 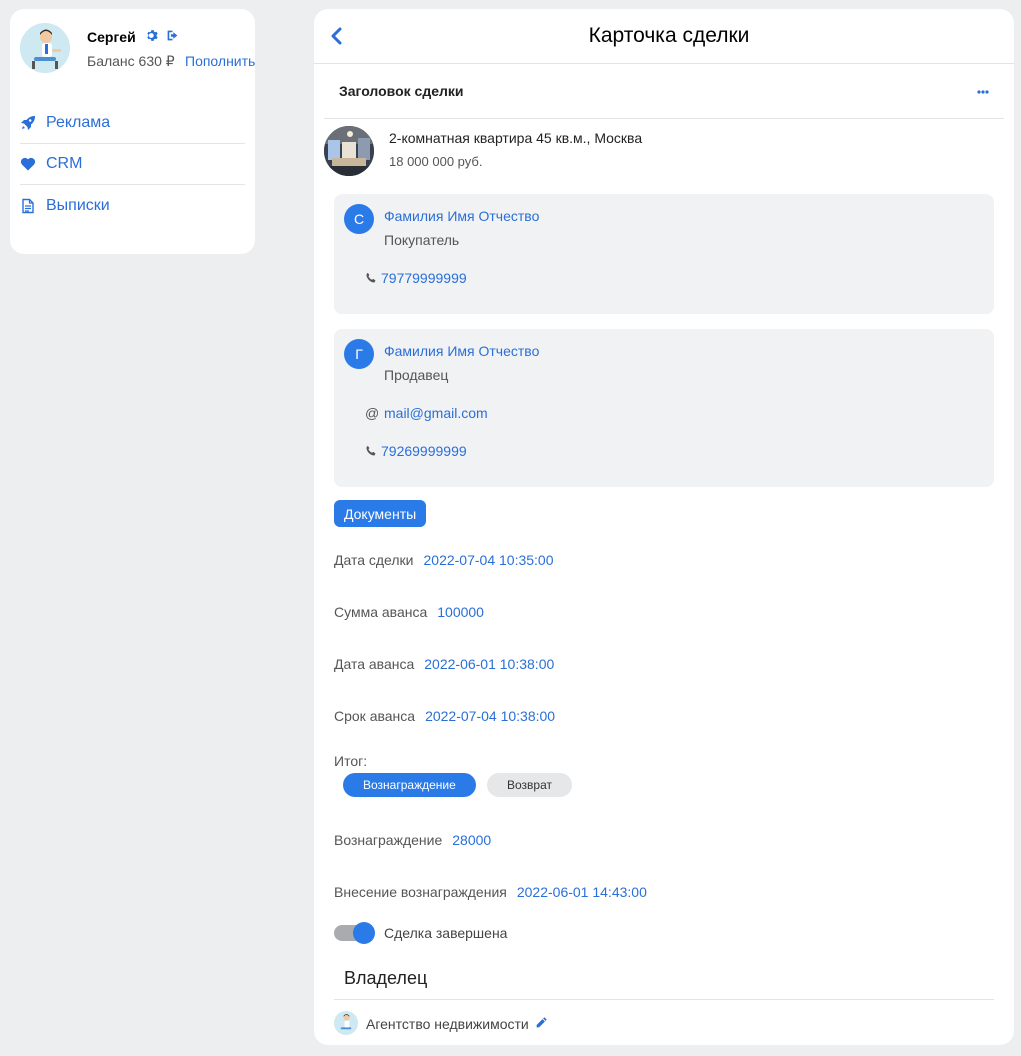 I want to click on advance-date-value: 2022-06-01 10:38:00, so click(x=489, y=664).